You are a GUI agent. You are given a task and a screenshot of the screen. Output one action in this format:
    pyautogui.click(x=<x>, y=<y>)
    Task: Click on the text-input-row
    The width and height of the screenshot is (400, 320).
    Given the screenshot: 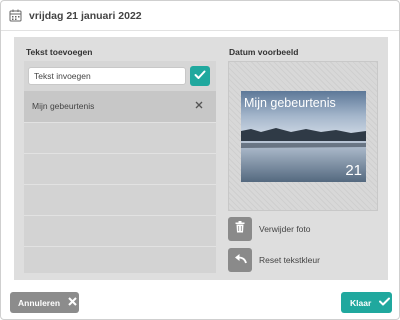 What is the action you would take?
    pyautogui.click(x=120, y=76)
    